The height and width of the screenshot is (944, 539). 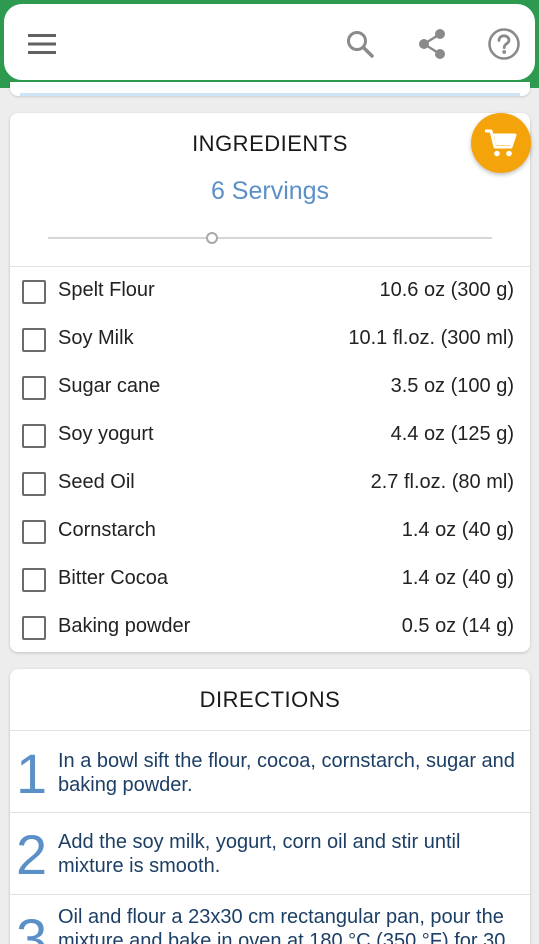 I want to click on ingredient-name: Baking powder, so click(x=124, y=626).